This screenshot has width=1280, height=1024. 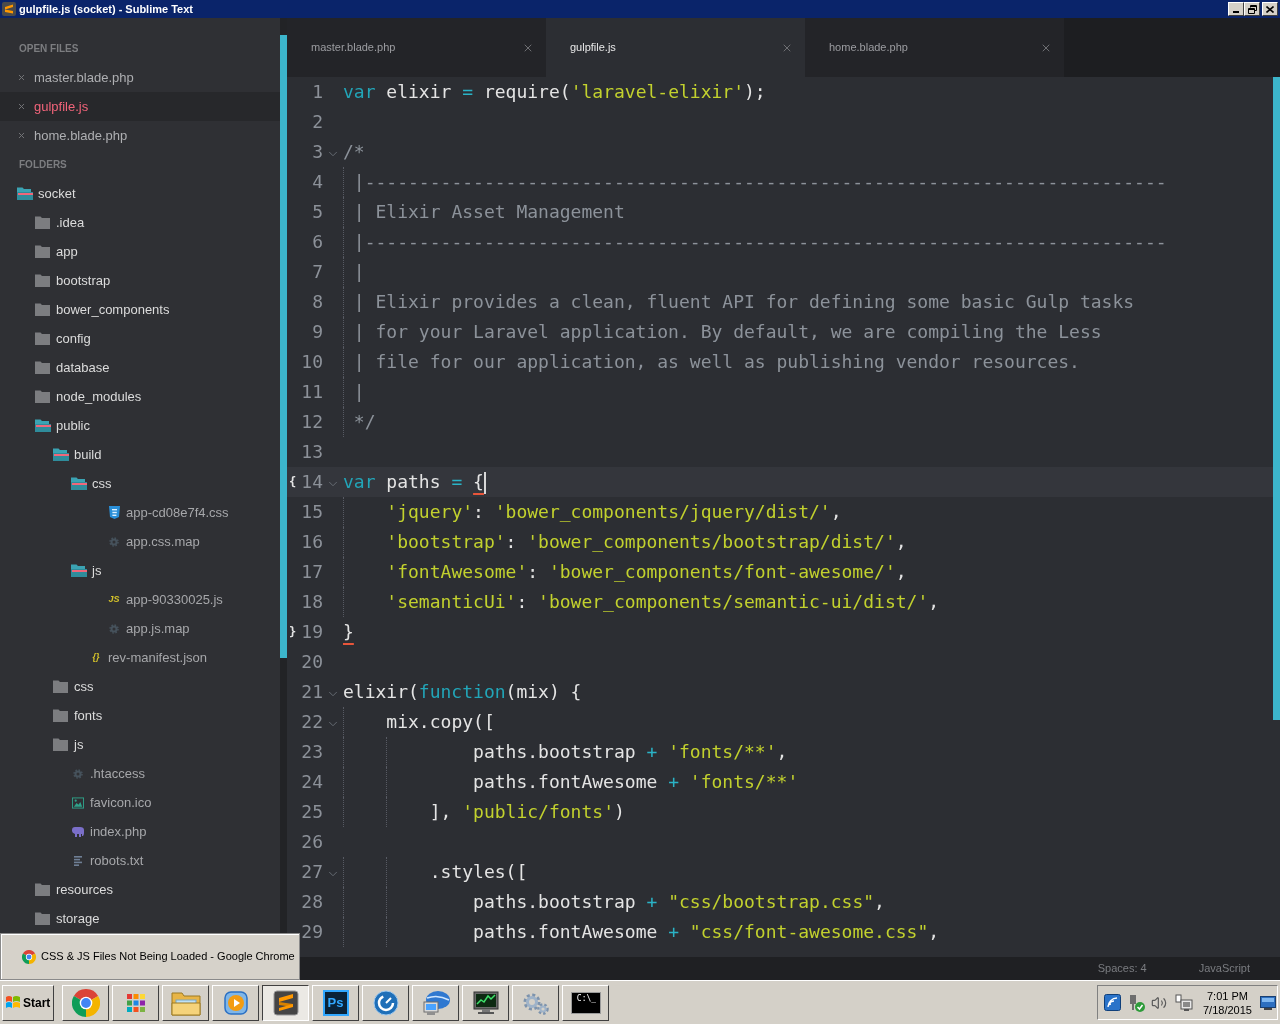 I want to click on section-heading: OPEN FILES, so click(x=49, y=49).